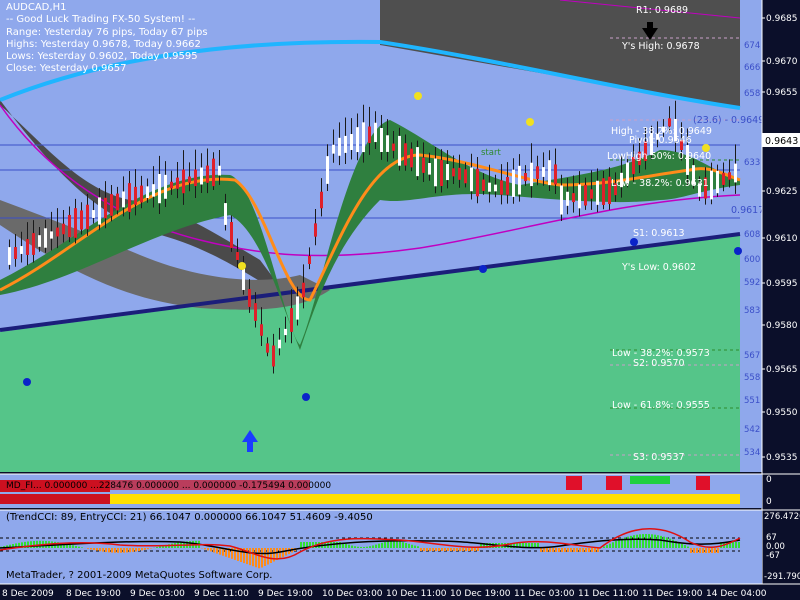 This screenshot has width=800, height=600. What do you see at coordinates (782, 413) in the screenshot?
I see `price-tick: 0.9550` at bounding box center [782, 413].